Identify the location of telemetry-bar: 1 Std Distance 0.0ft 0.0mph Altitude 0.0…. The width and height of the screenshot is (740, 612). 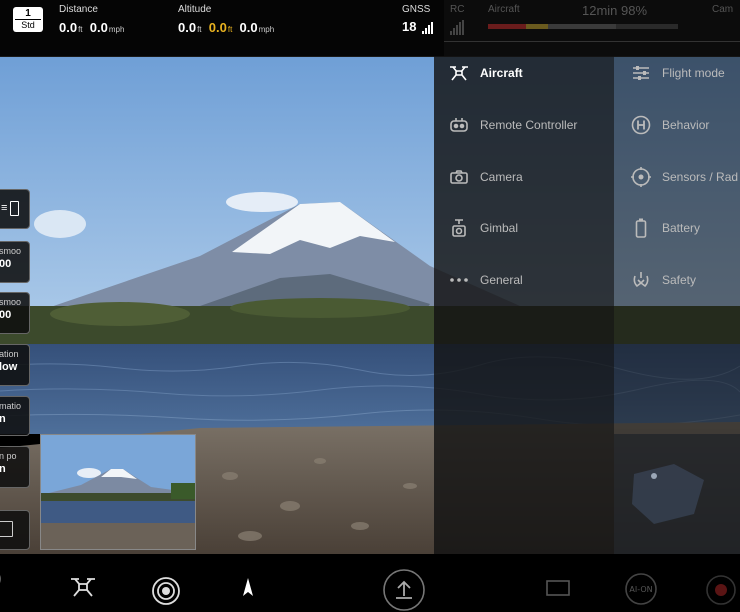
(370, 28).